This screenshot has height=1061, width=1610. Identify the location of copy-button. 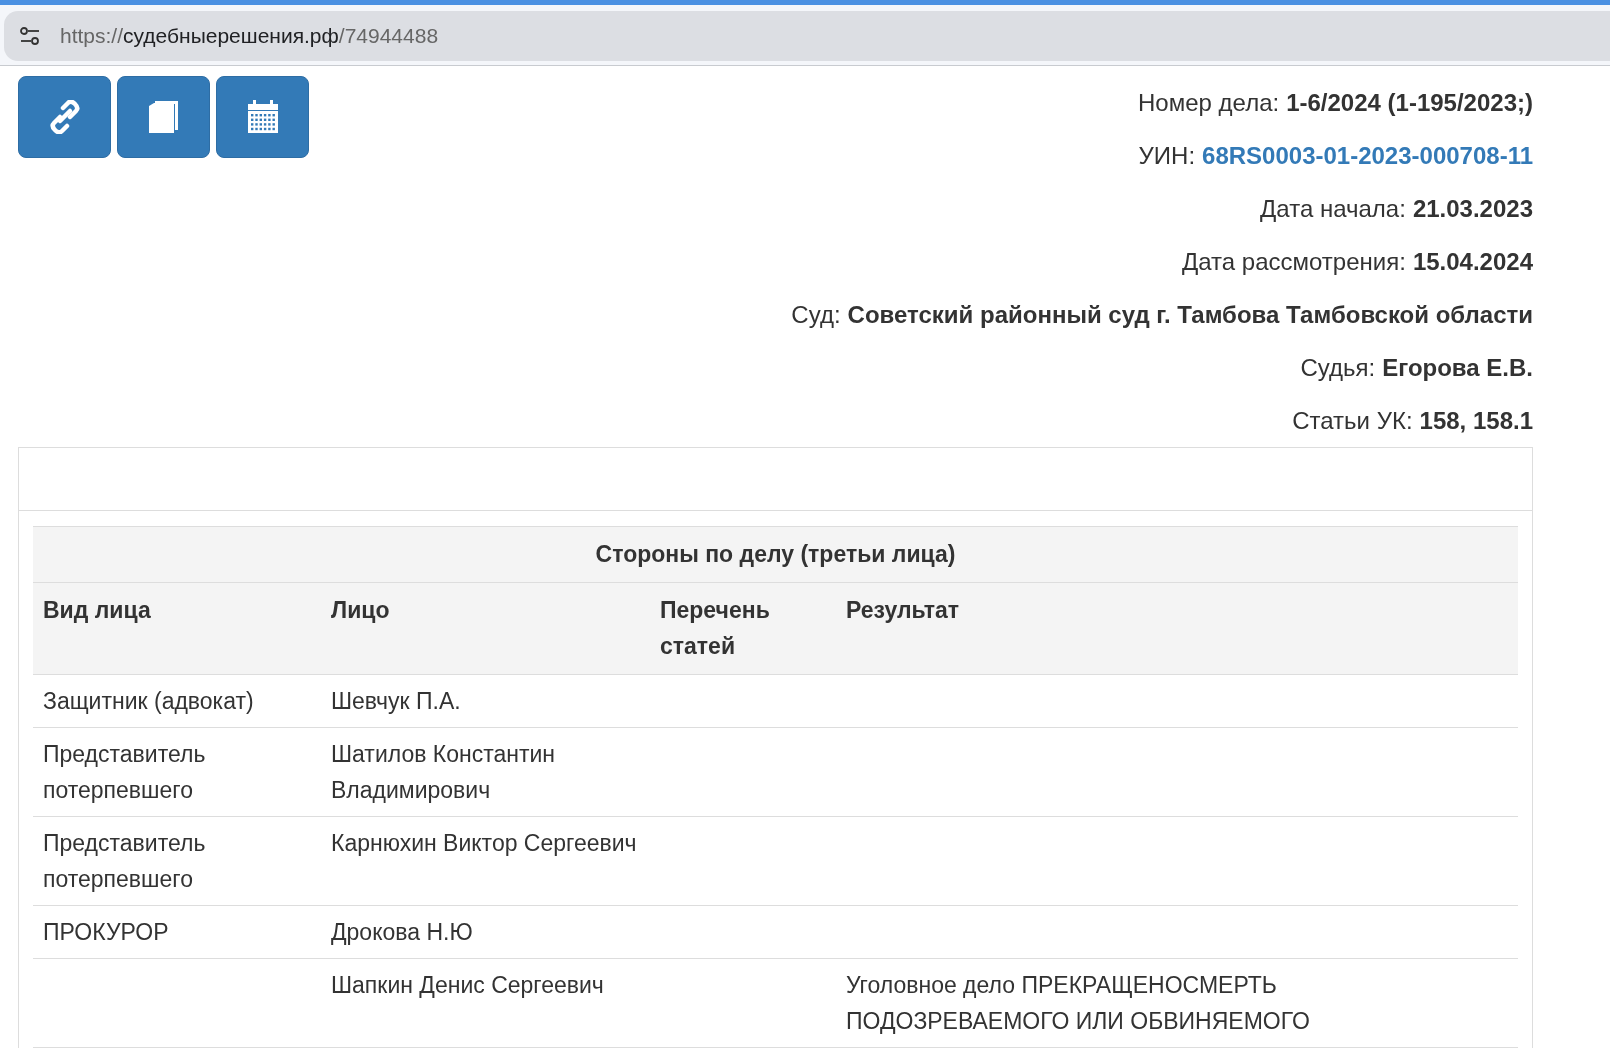
(163, 117).